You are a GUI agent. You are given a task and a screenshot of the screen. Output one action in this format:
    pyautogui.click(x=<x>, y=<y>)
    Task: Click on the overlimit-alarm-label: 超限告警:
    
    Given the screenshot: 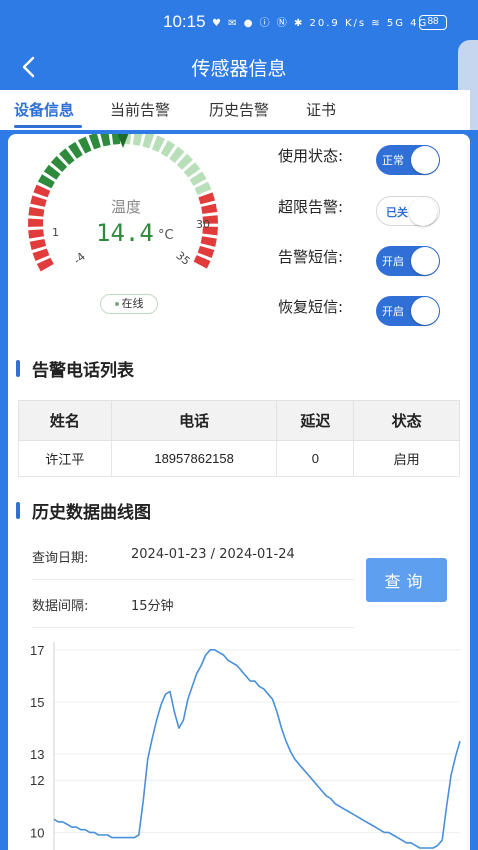 What is the action you would take?
    pyautogui.click(x=311, y=207)
    